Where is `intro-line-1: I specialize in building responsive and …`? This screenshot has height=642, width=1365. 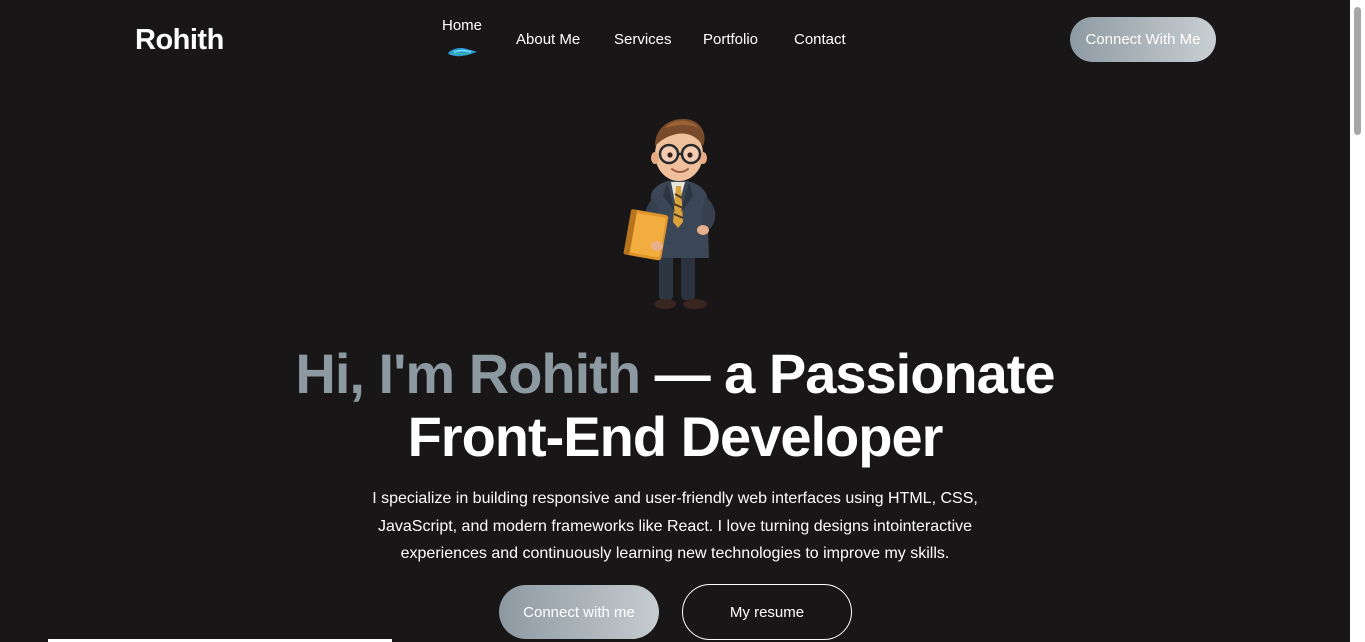
intro-line-1: I specialize in building responsive and … is located at coordinates (675, 498).